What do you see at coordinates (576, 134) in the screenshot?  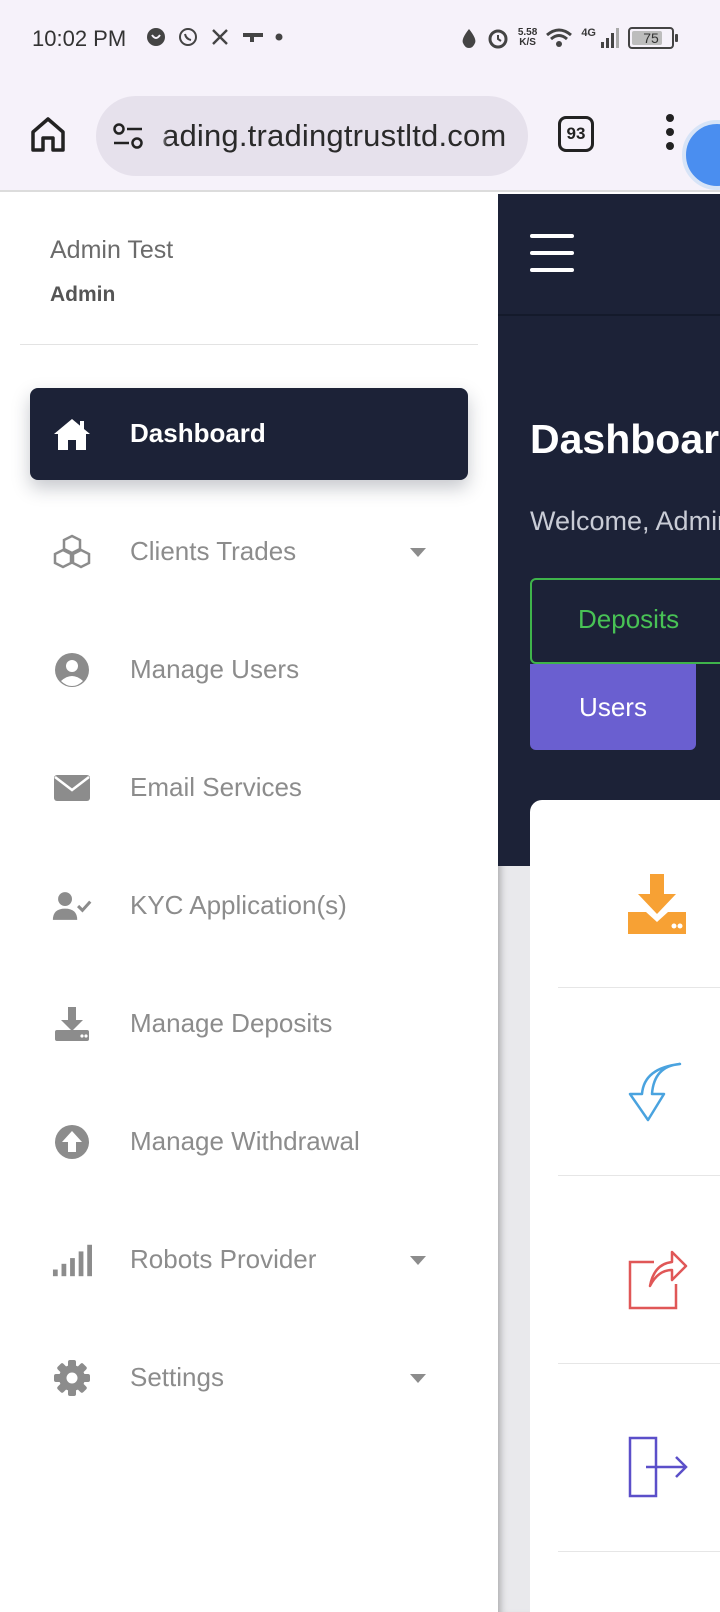 I see `tab-switcher-button: 93` at bounding box center [576, 134].